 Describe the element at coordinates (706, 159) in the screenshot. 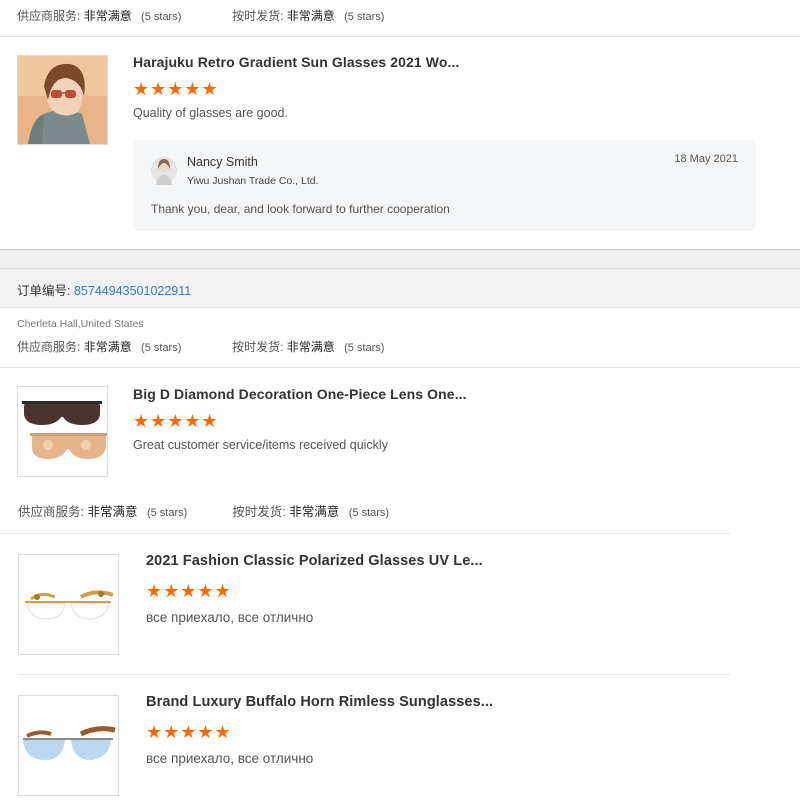

I see `reply-date: 18 May 2021` at that location.